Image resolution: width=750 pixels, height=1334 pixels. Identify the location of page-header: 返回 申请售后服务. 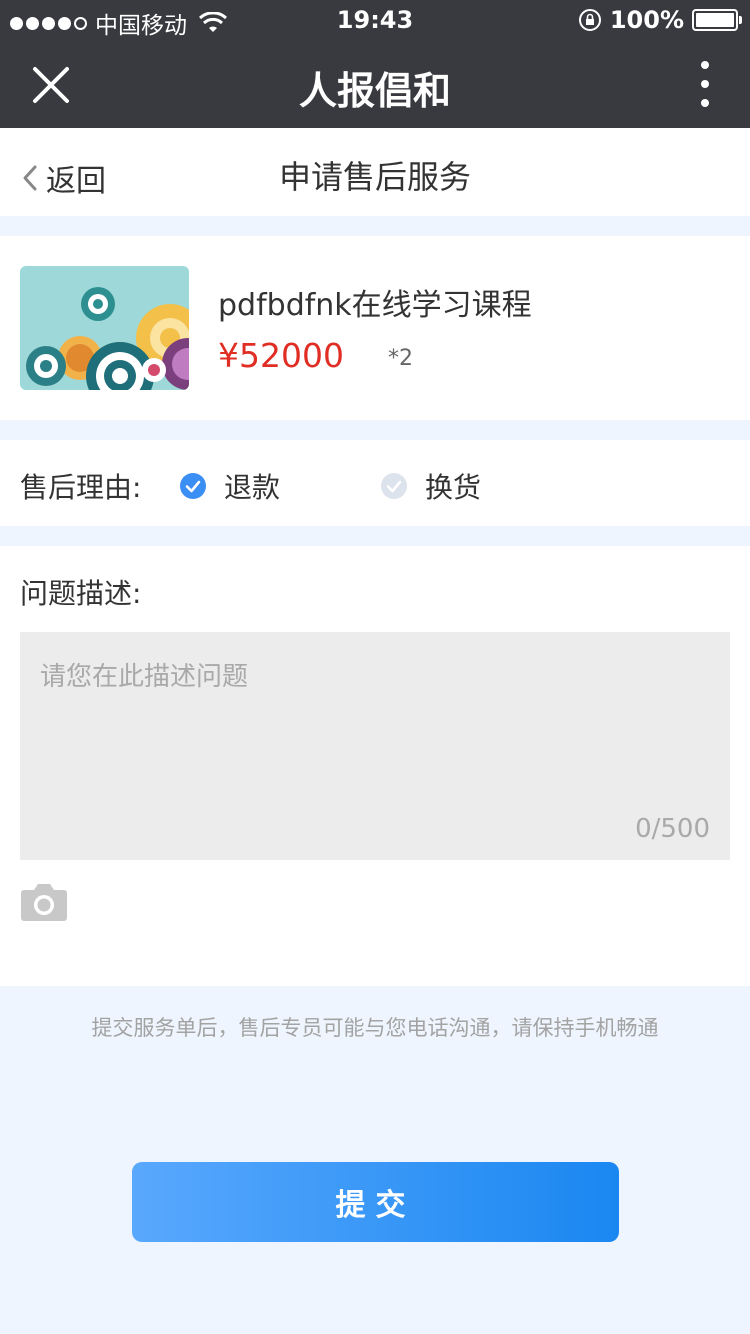
(375, 172).